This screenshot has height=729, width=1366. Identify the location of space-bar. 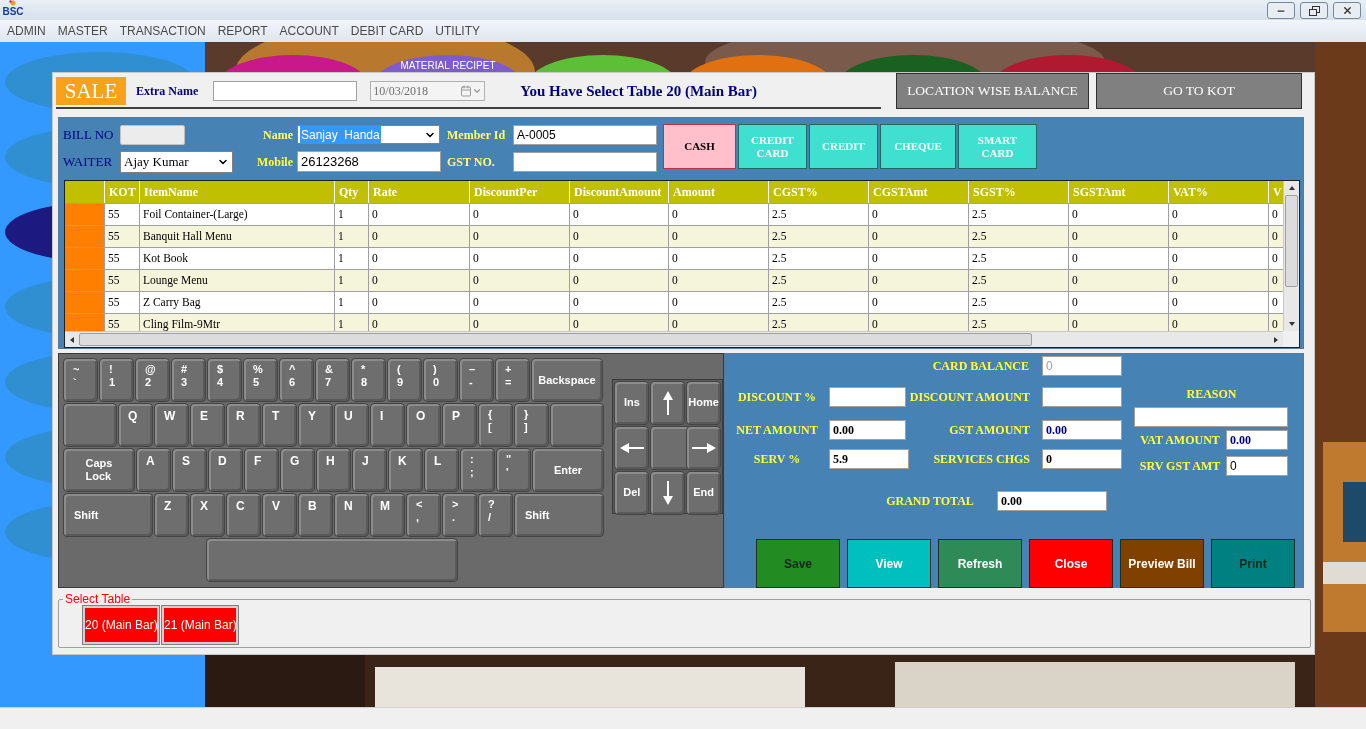
(332, 560).